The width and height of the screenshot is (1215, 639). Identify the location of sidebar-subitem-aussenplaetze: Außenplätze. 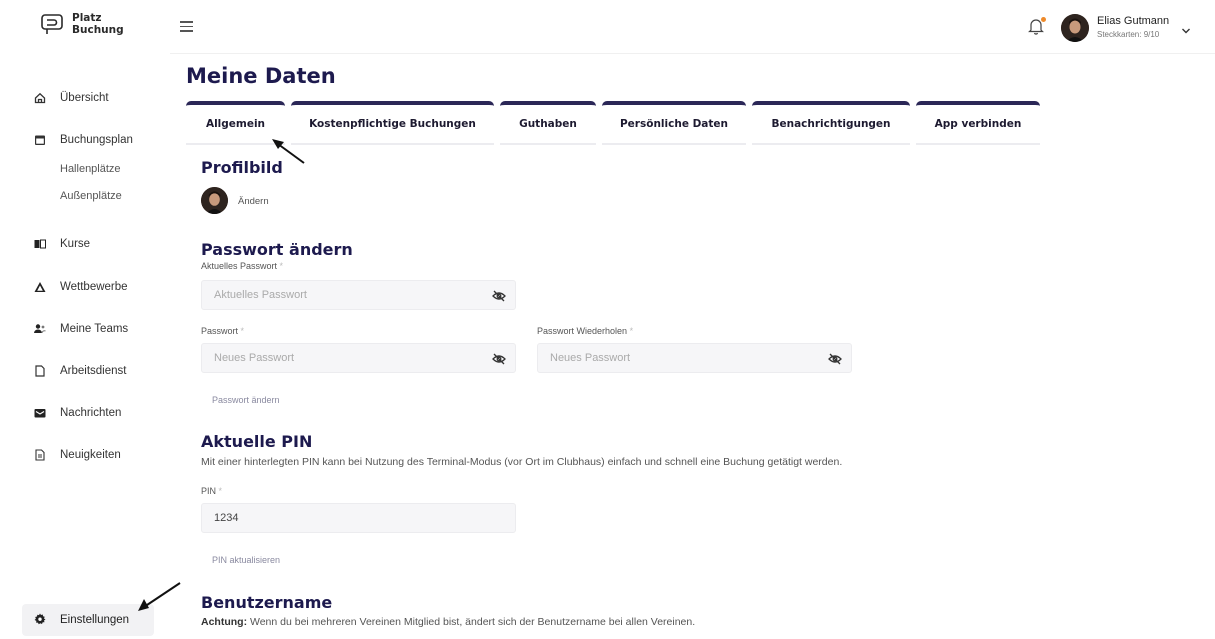
(91, 196).